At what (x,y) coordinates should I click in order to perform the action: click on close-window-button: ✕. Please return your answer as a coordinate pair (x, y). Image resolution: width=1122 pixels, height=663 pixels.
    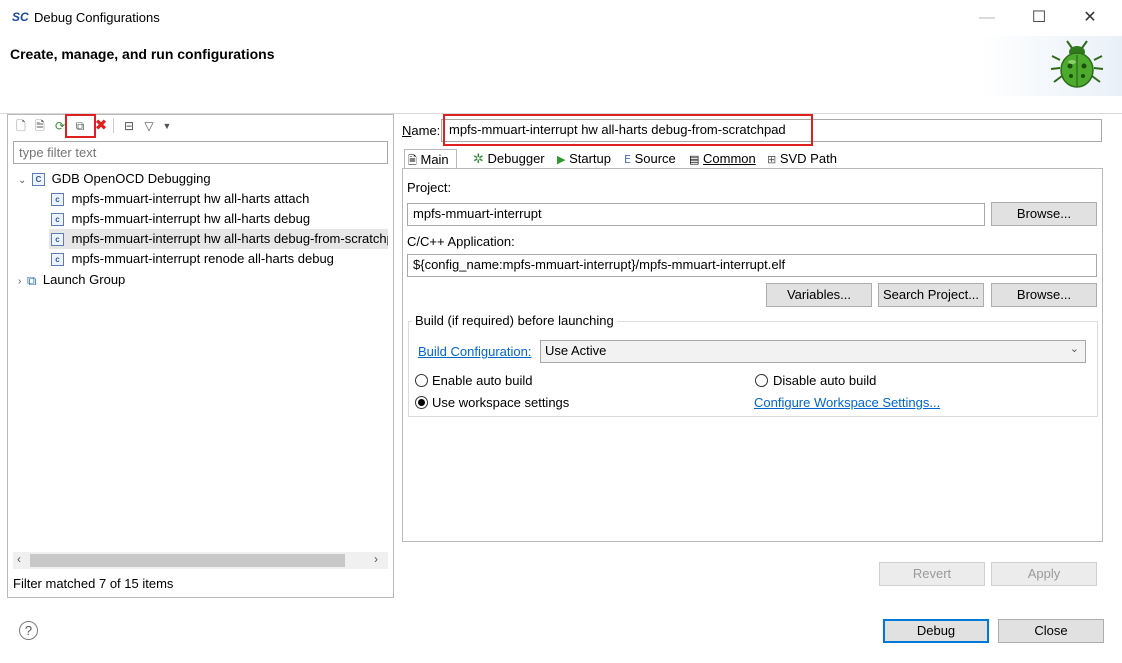
    Looking at the image, I should click on (1090, 18).